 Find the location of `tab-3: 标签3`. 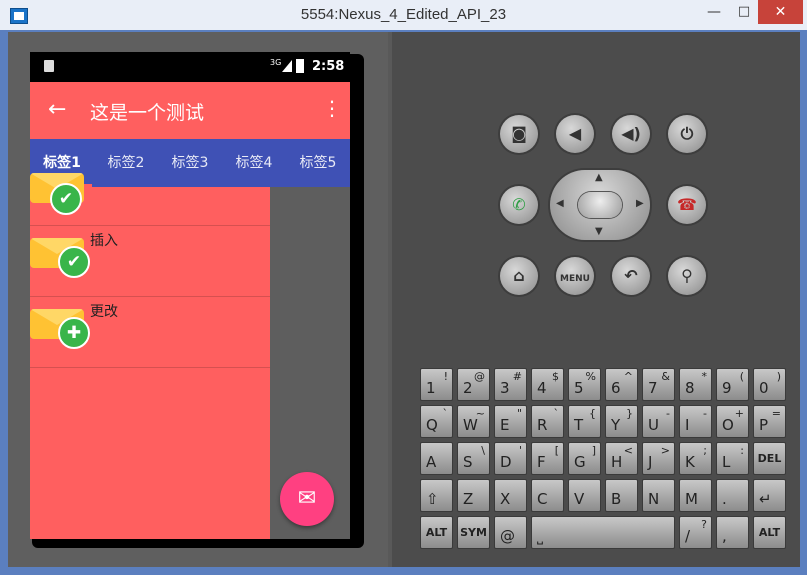

tab-3: 标签3 is located at coordinates (190, 163).